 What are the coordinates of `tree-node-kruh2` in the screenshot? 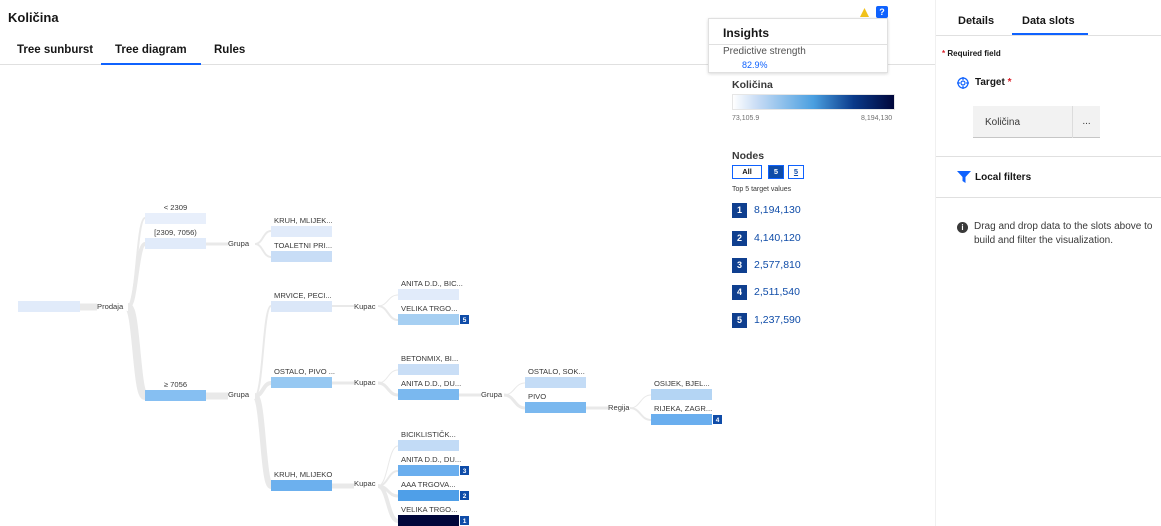 It's located at (301, 485).